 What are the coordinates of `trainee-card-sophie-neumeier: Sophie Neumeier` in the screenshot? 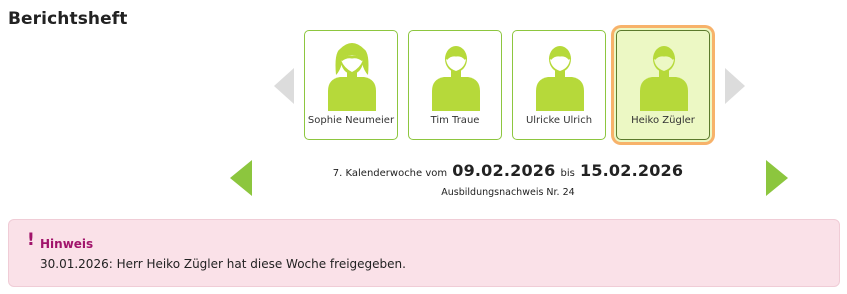 It's located at (351, 85).